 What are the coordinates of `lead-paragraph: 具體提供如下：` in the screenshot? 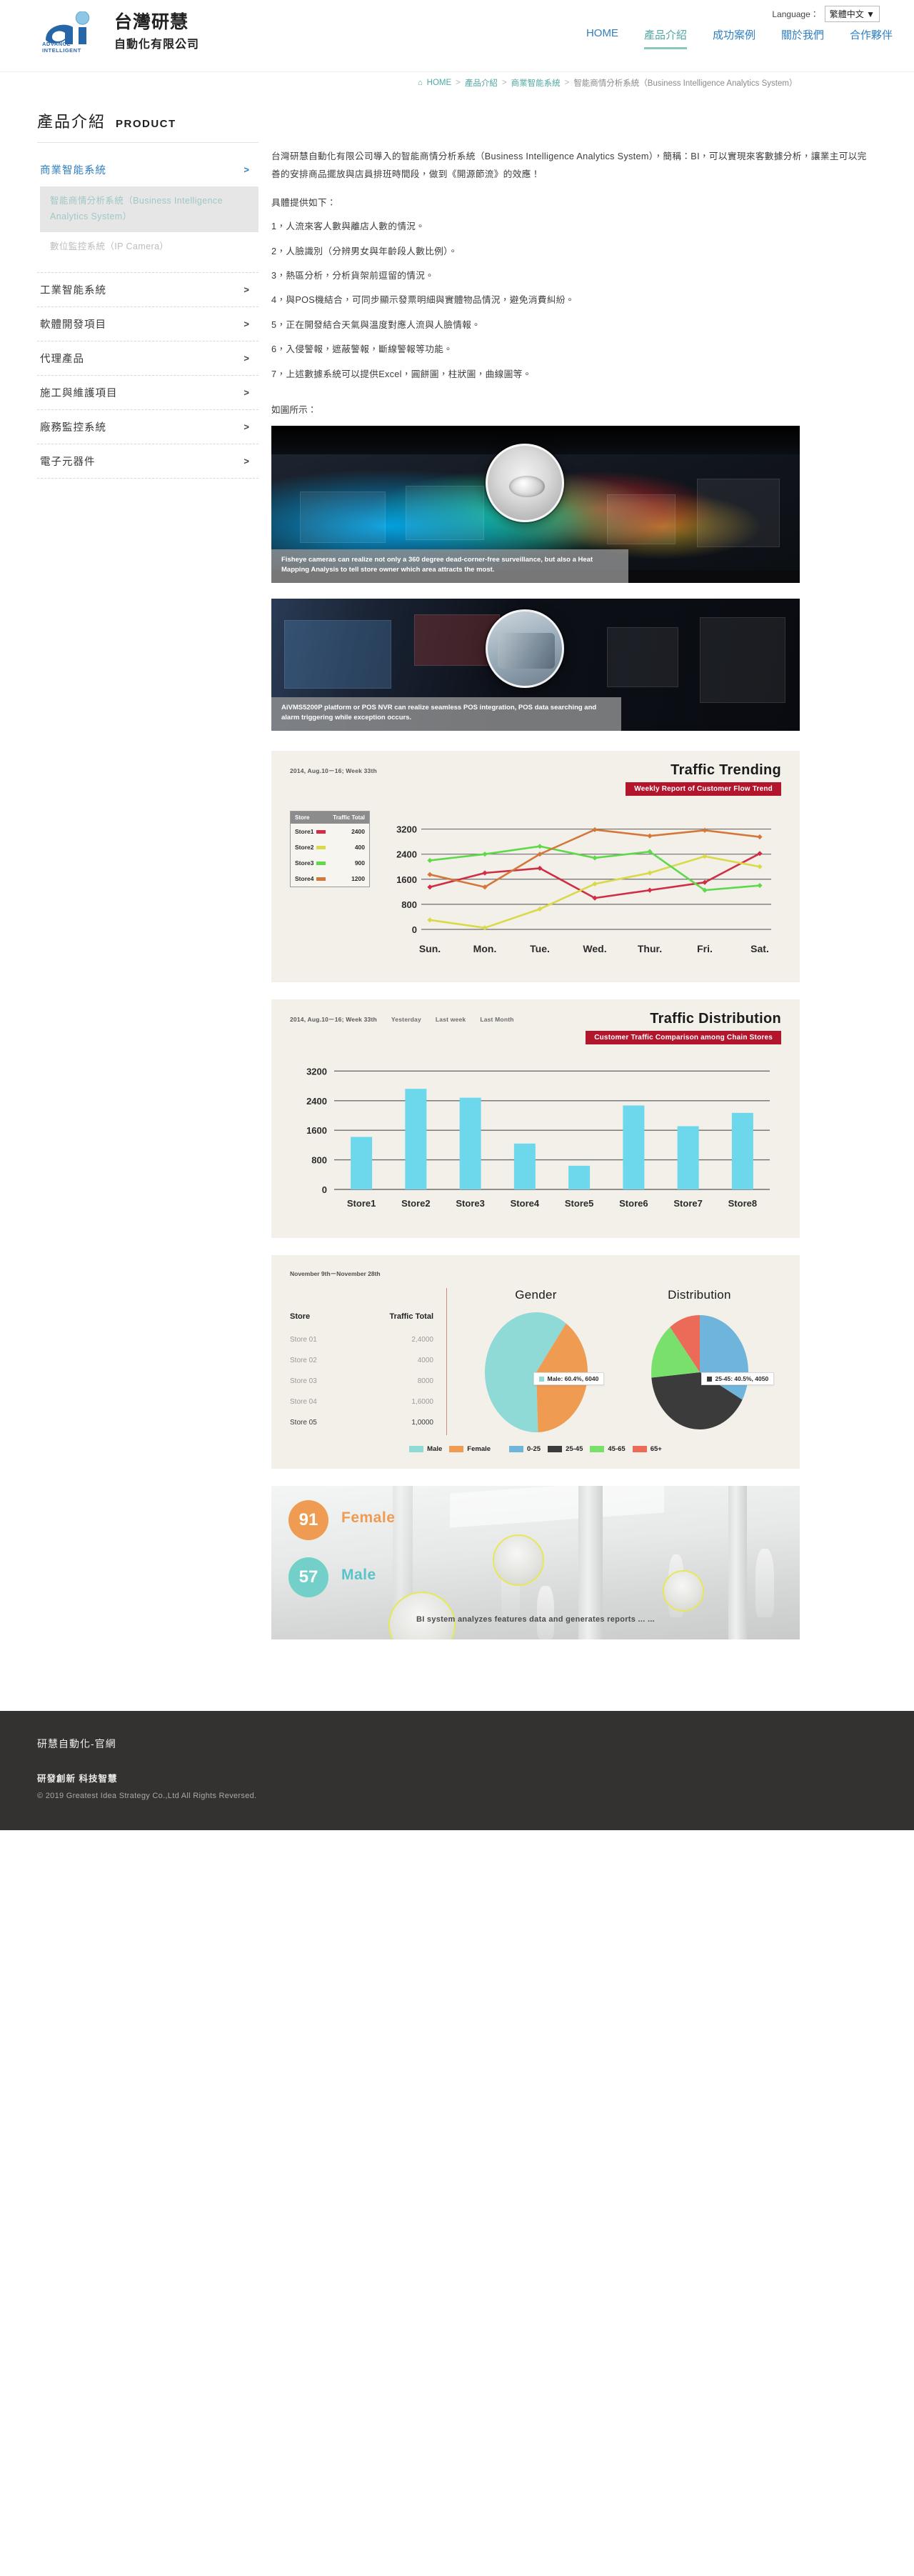 It's located at (303, 203).